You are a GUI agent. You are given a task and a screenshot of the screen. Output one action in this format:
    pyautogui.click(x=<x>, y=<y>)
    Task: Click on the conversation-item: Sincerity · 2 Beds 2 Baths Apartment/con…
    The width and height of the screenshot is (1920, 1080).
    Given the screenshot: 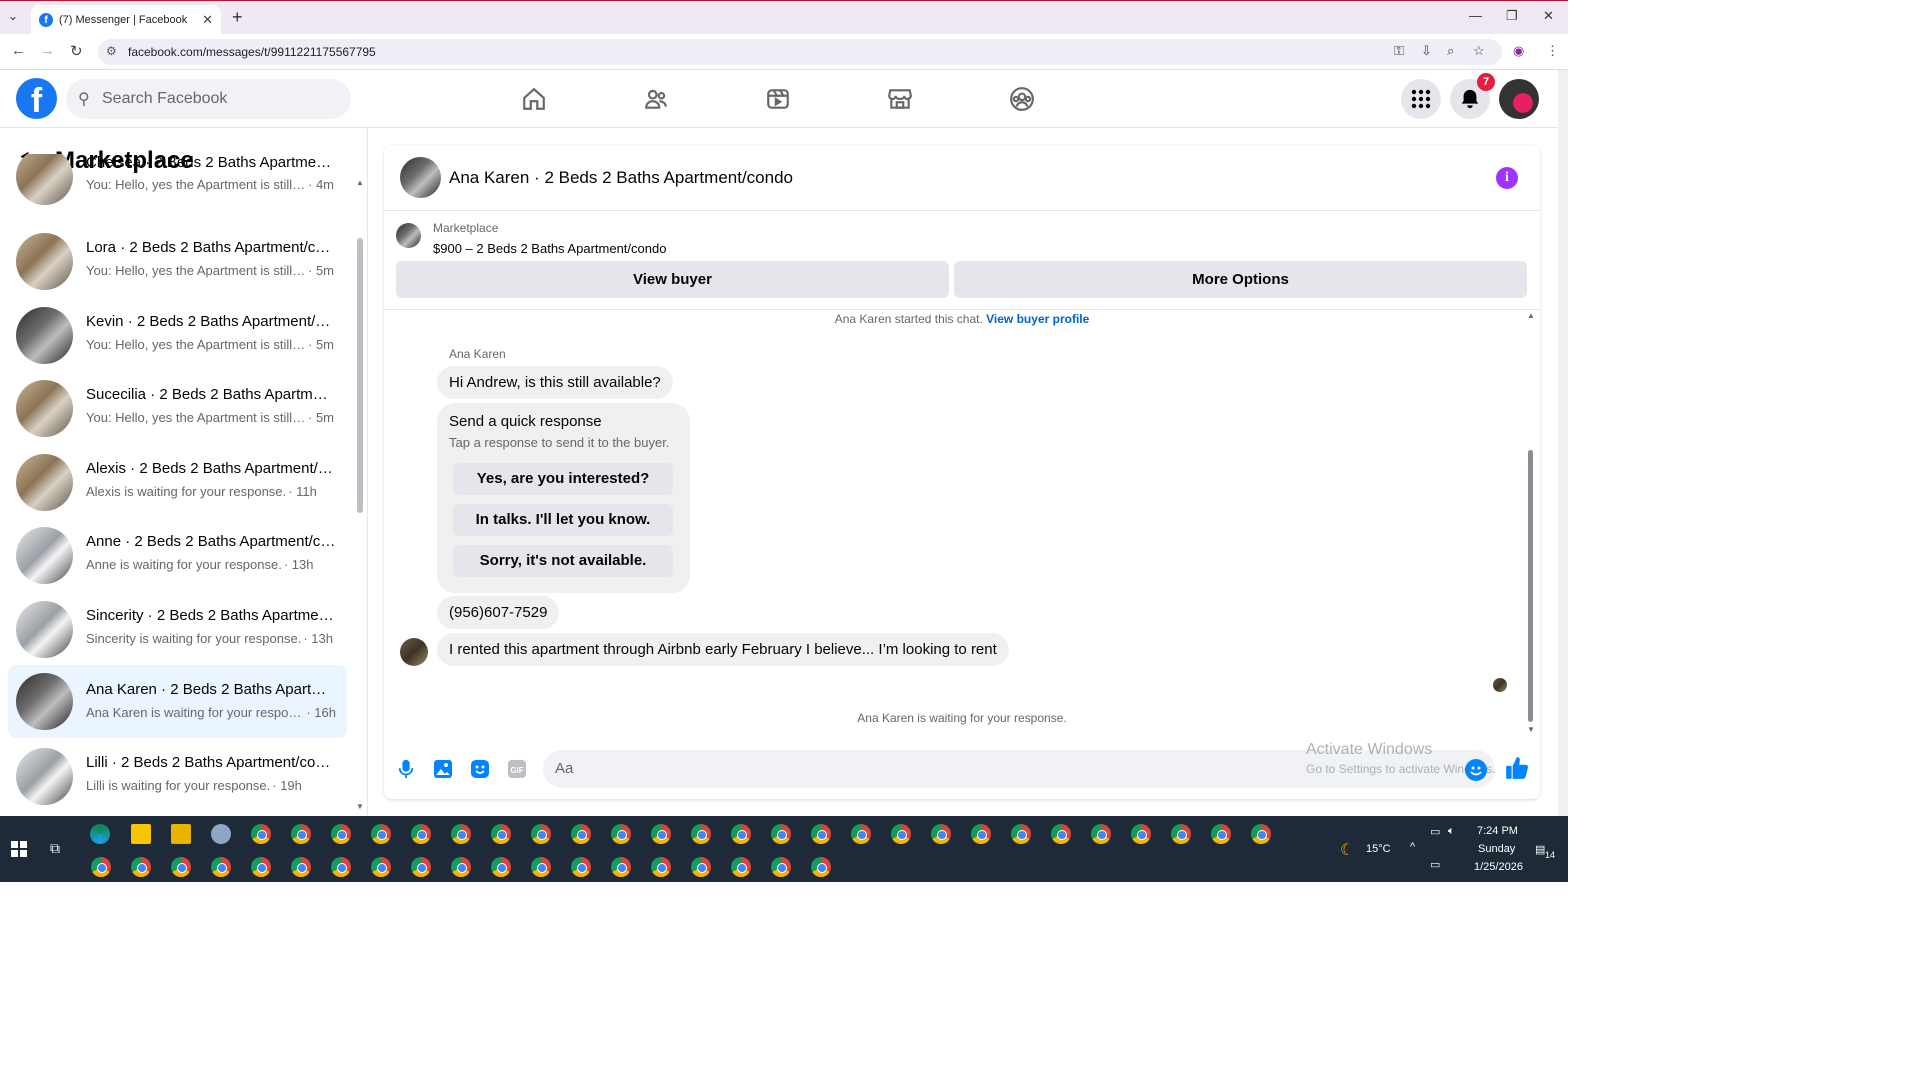 What is the action you would take?
    pyautogui.click(x=177, y=629)
    